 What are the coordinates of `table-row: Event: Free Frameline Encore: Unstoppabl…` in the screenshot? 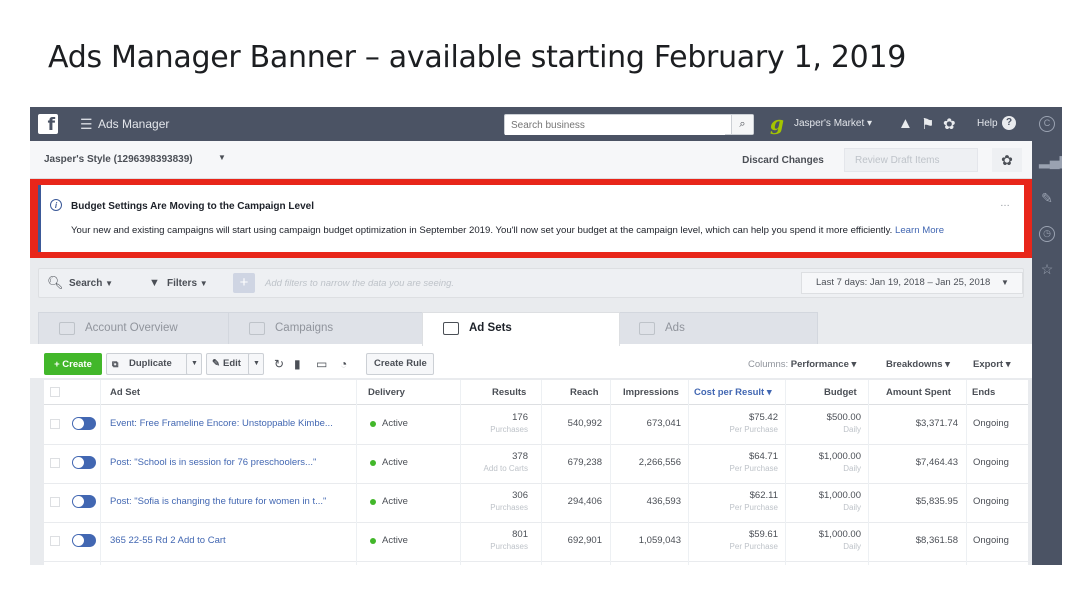 It's located at (536, 425).